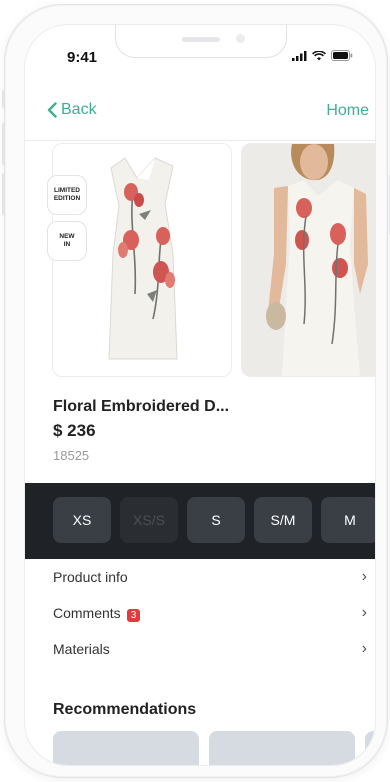 The image size is (390, 782). Describe the element at coordinates (133, 615) in the screenshot. I see `comments-count-badge: 3` at that location.